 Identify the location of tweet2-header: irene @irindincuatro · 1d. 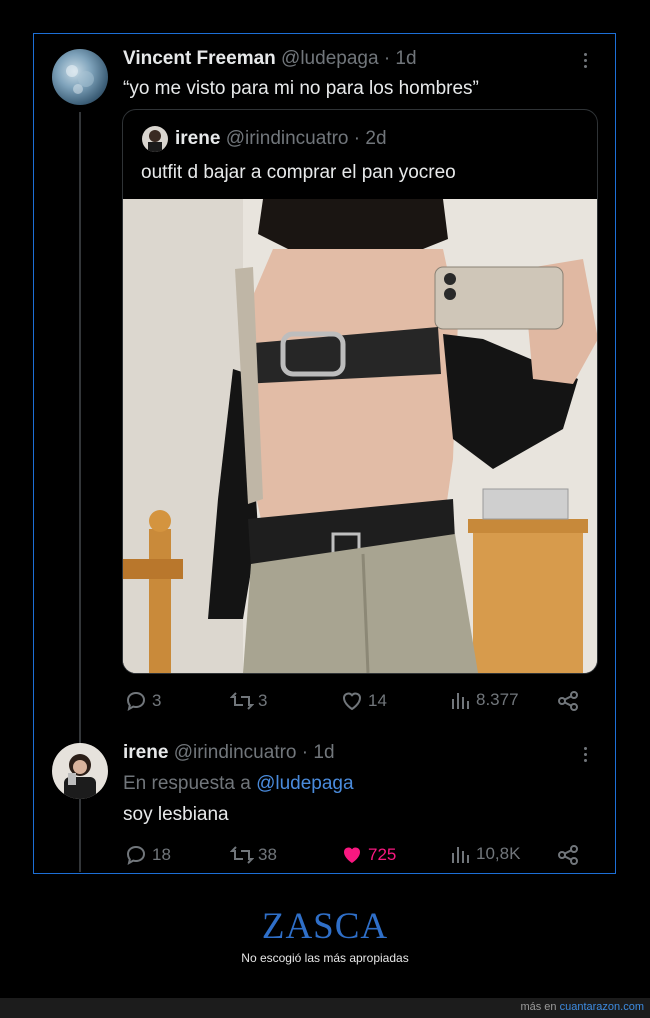
(229, 753).